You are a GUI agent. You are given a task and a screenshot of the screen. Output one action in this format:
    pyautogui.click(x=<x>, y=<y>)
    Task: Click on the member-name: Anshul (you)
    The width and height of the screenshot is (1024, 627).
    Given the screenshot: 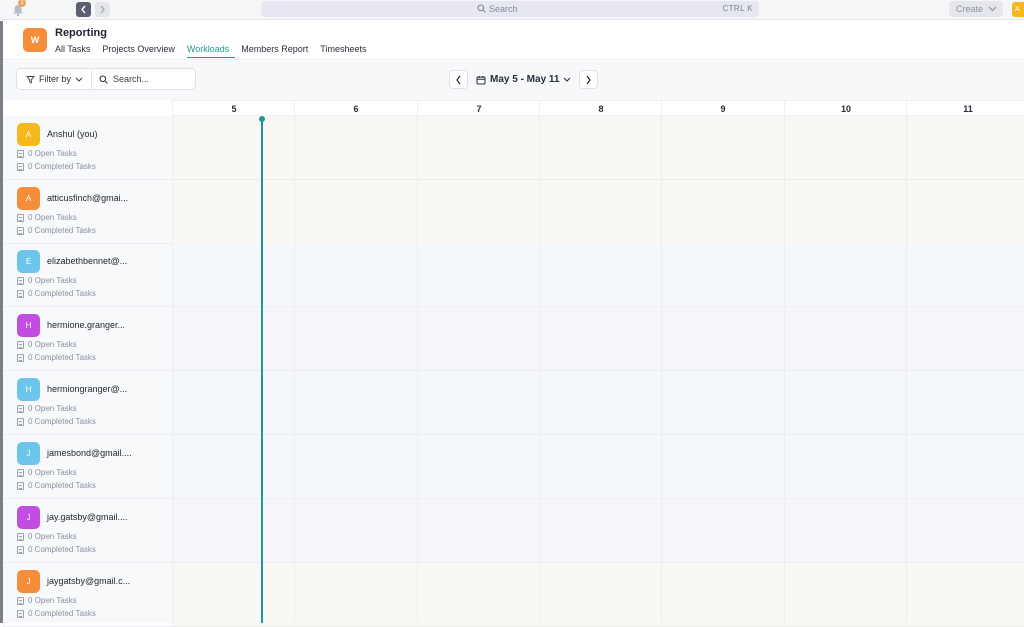 What is the action you would take?
    pyautogui.click(x=72, y=134)
    